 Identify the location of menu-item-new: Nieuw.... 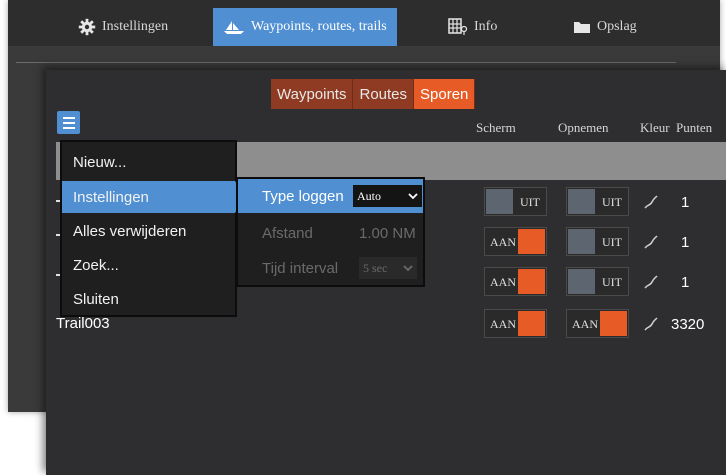
(148, 162).